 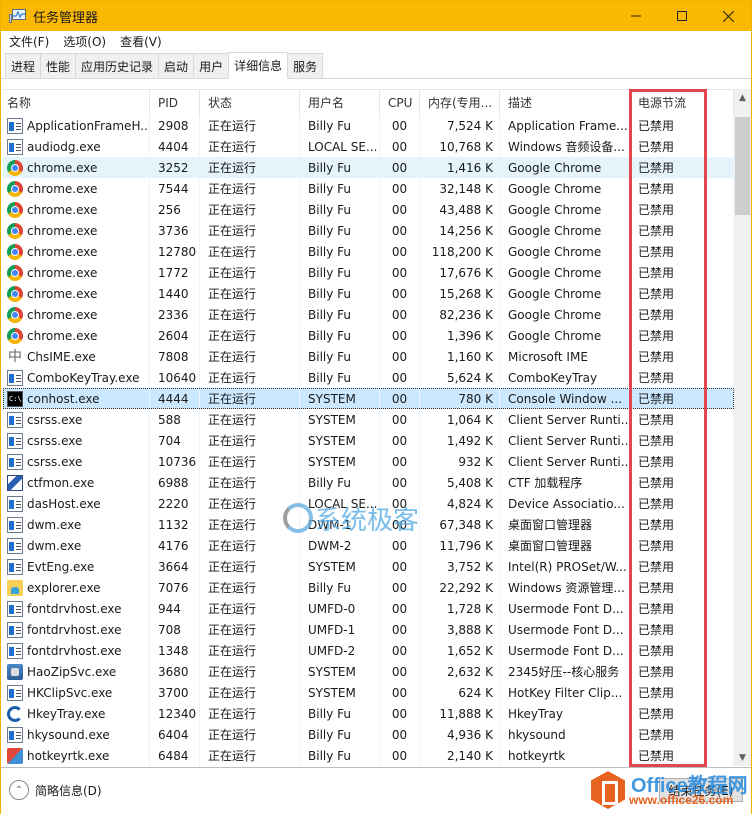 What do you see at coordinates (76, 377) in the screenshot?
I see `process-name: ComboKeyTray.exe` at bounding box center [76, 377].